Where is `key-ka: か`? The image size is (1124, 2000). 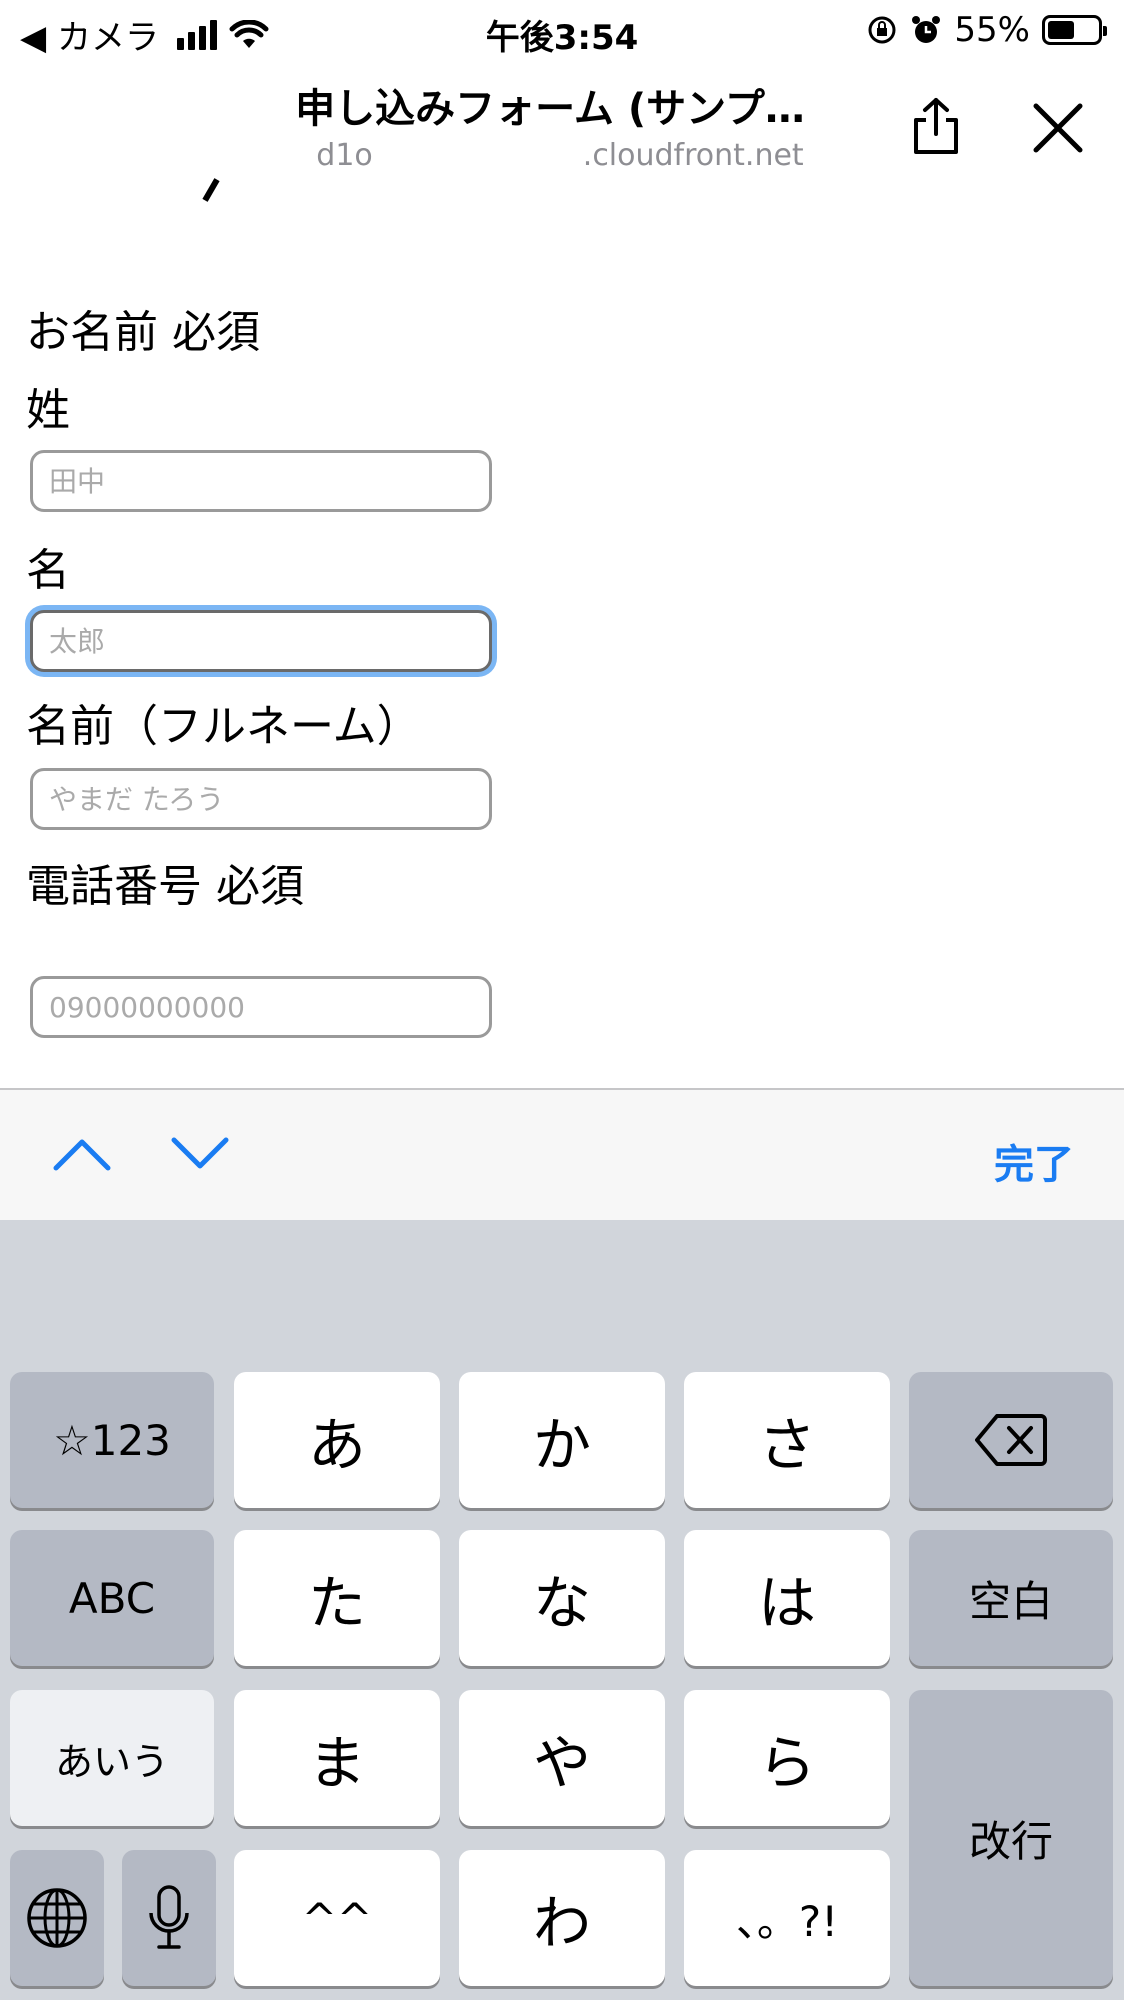
key-ka: か is located at coordinates (562, 1440).